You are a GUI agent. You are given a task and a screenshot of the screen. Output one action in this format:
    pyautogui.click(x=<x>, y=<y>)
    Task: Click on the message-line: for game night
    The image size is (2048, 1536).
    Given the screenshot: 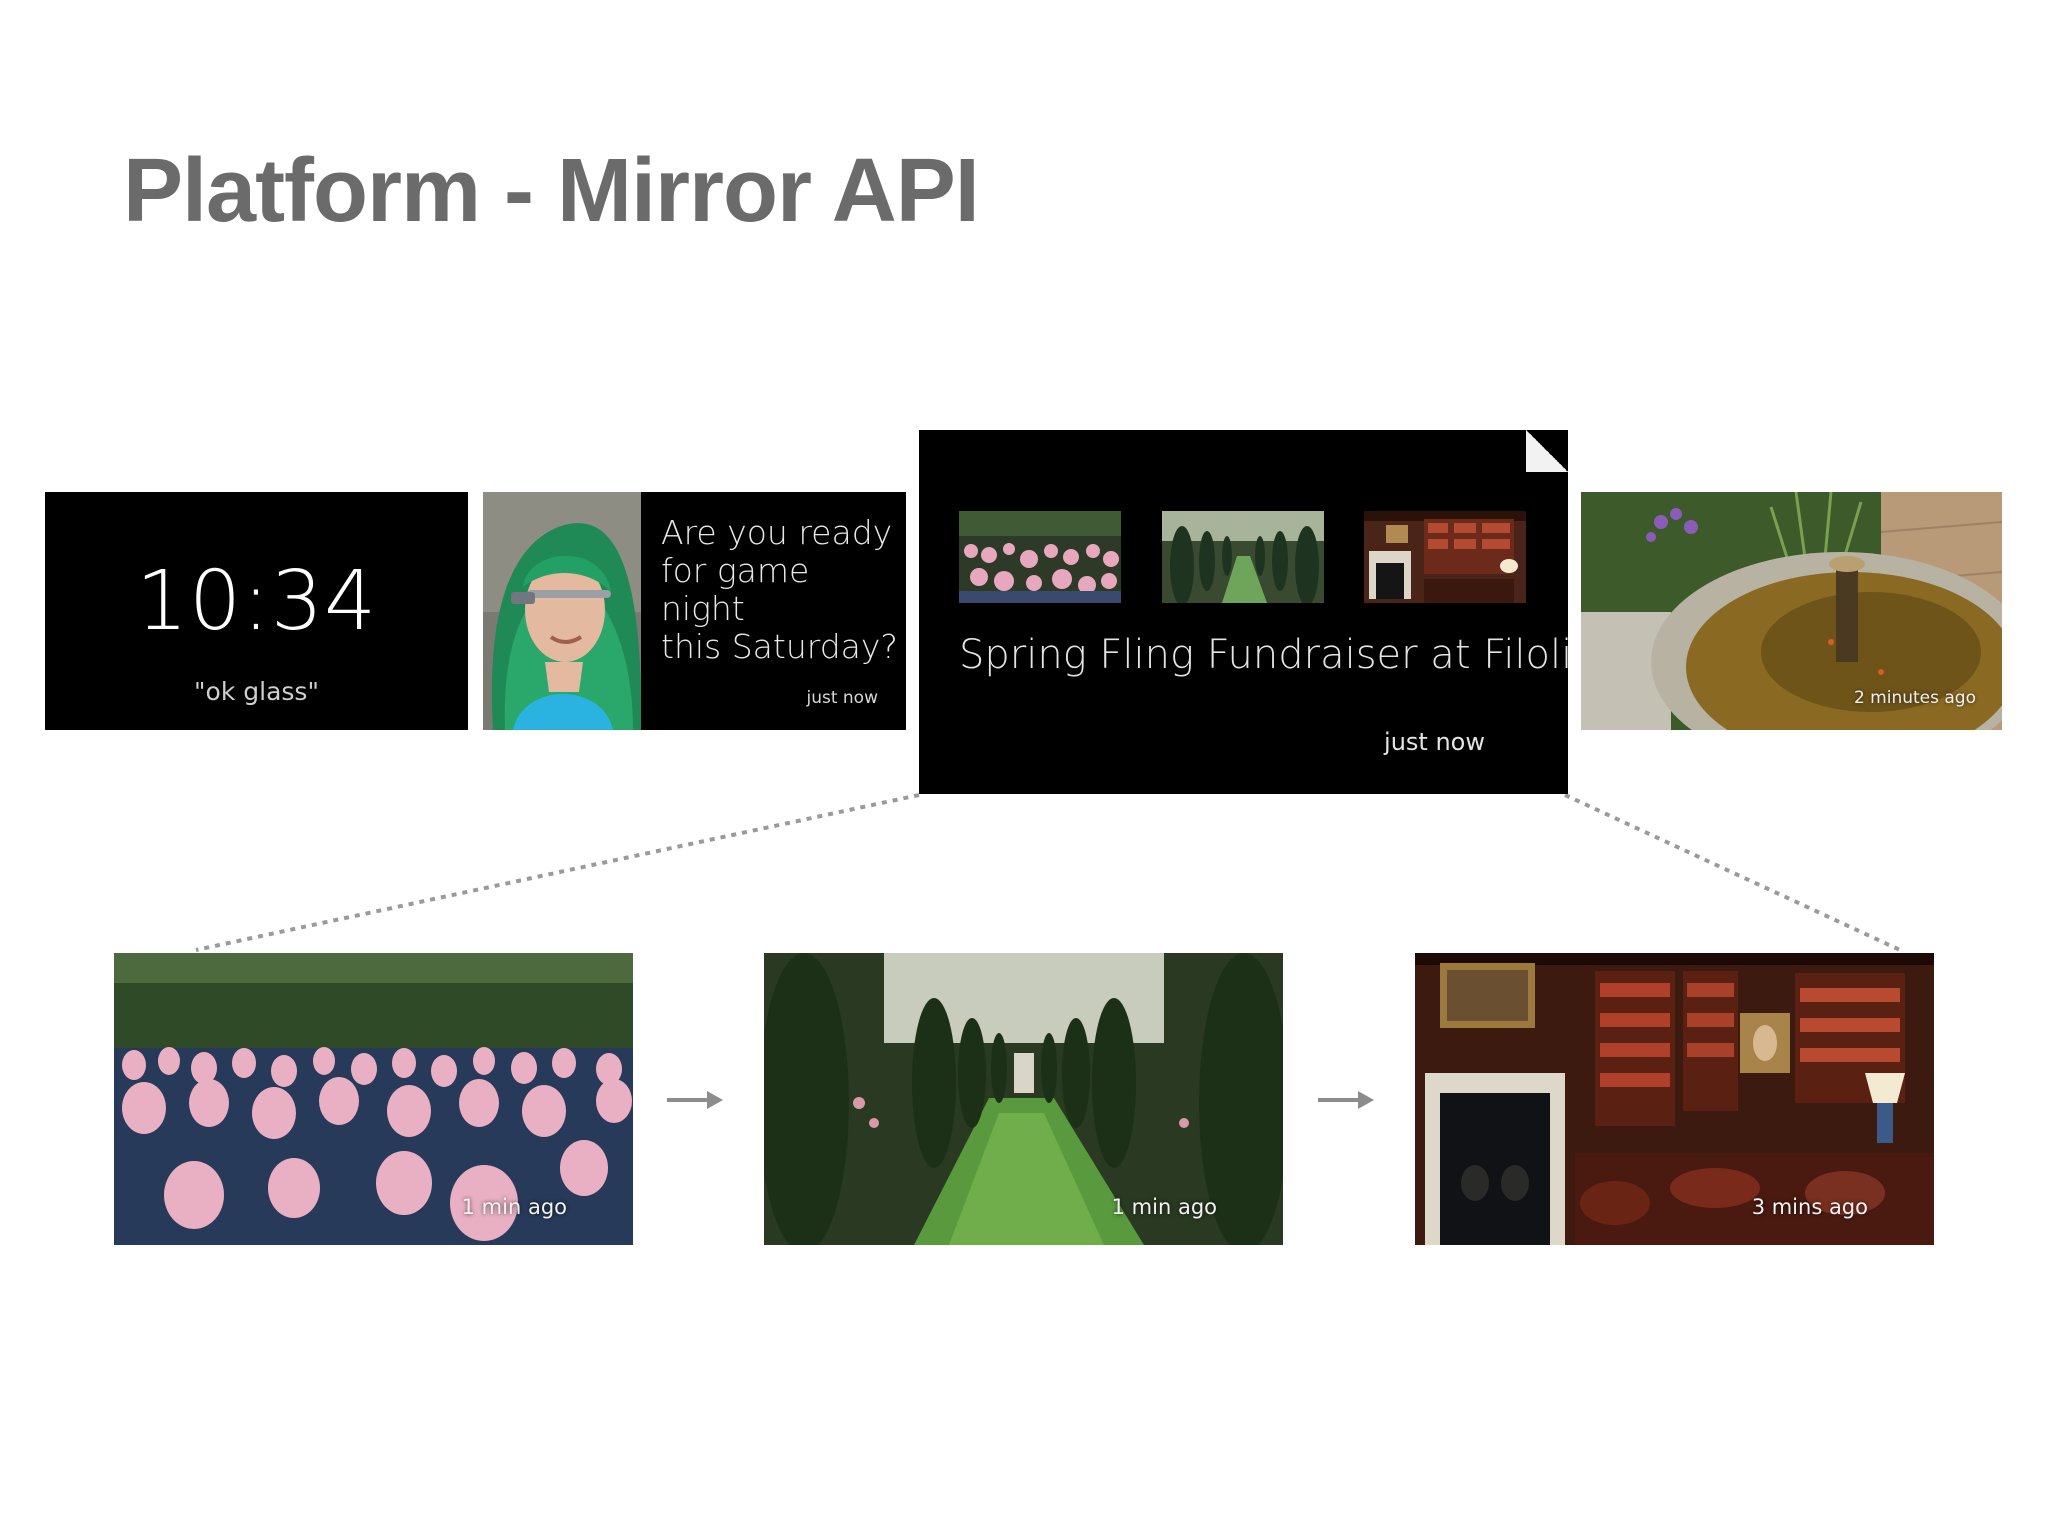 What is the action you would take?
    pyautogui.click(x=735, y=589)
    